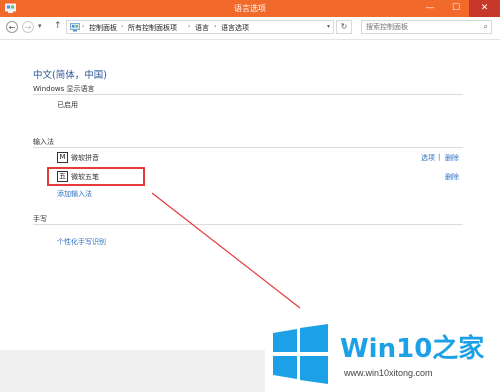 This screenshot has width=500, height=392. What do you see at coordinates (43, 142) in the screenshot?
I see `input-methods-label: 输入法` at bounding box center [43, 142].